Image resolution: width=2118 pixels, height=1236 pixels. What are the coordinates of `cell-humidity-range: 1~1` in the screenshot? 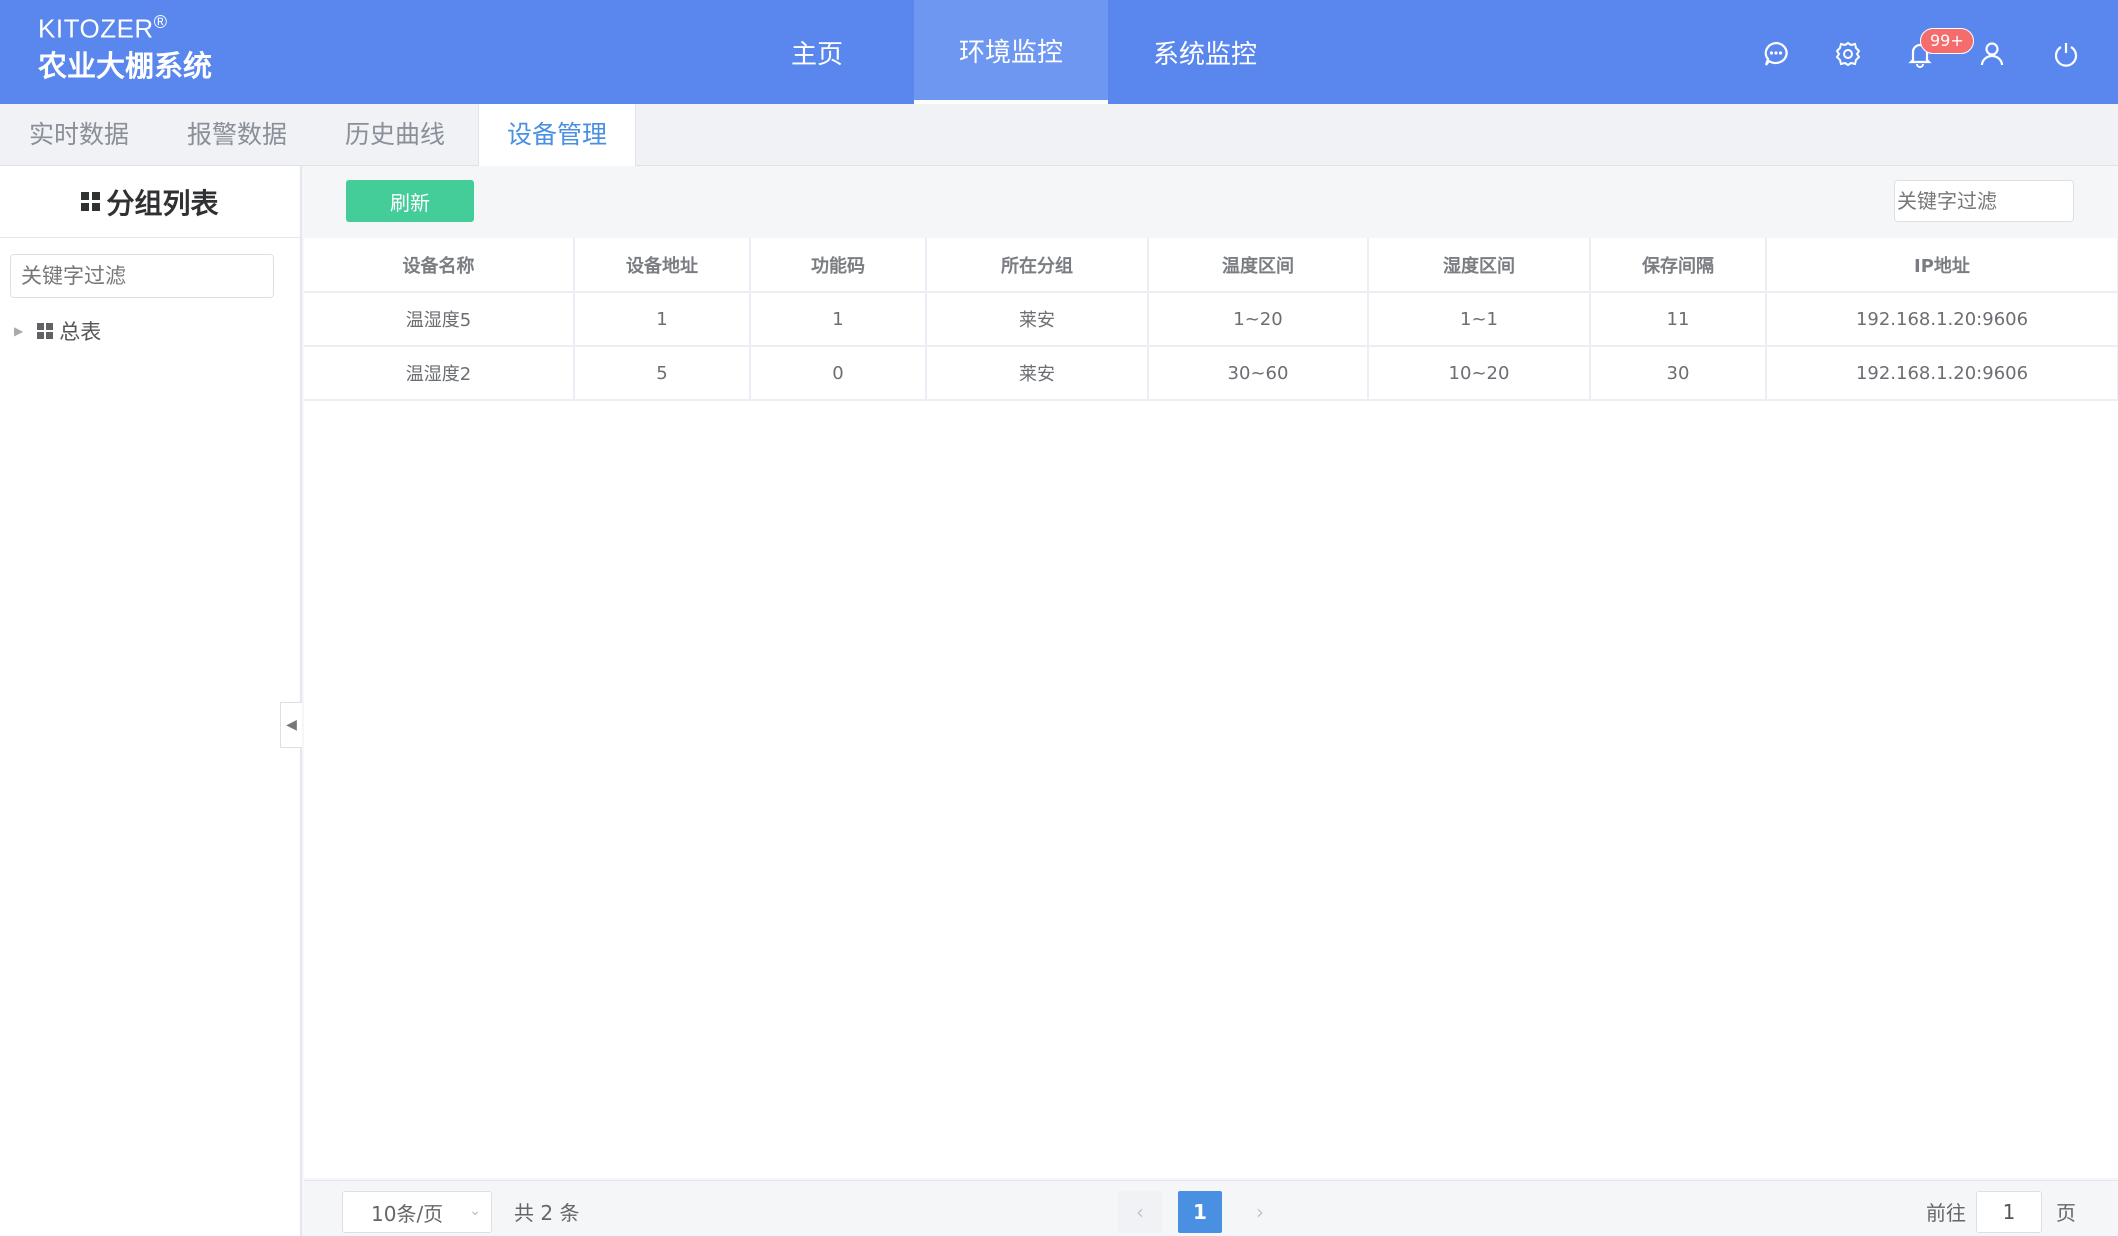 It's located at (1479, 319).